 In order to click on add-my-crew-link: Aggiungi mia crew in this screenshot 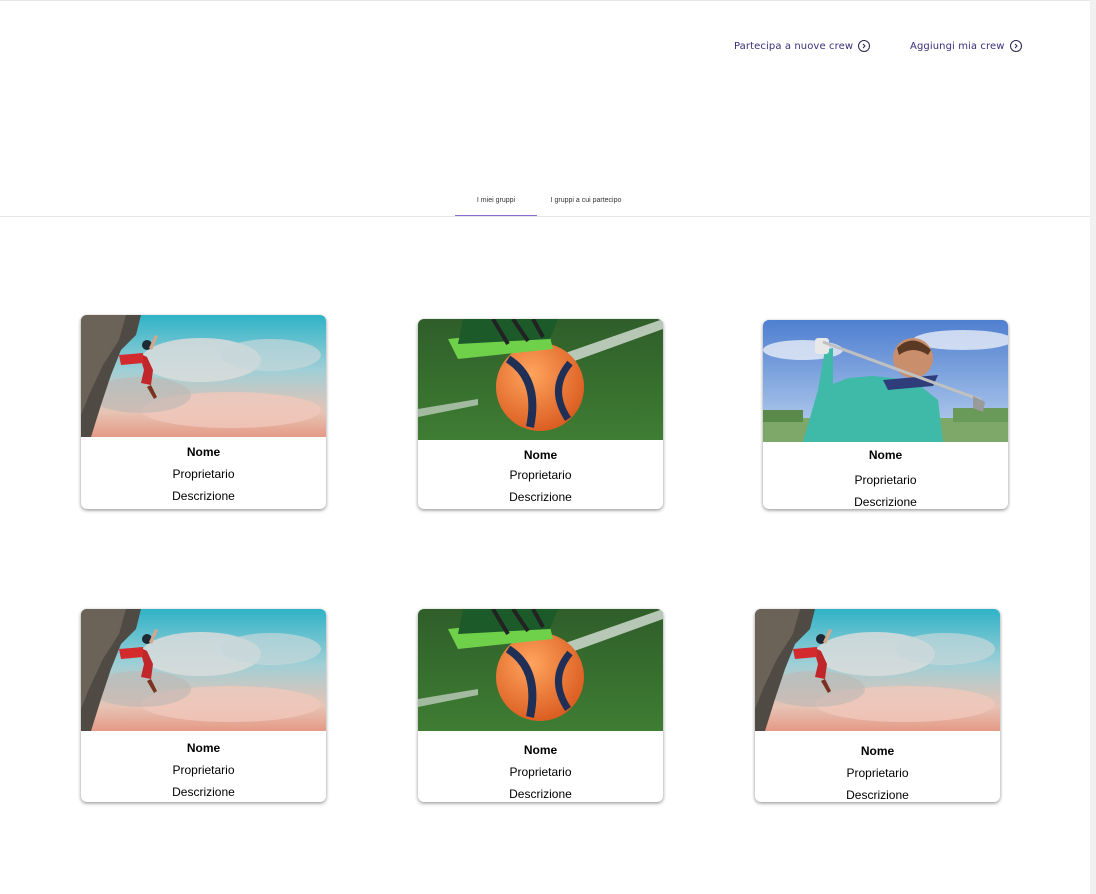, I will do `click(966, 46)`.